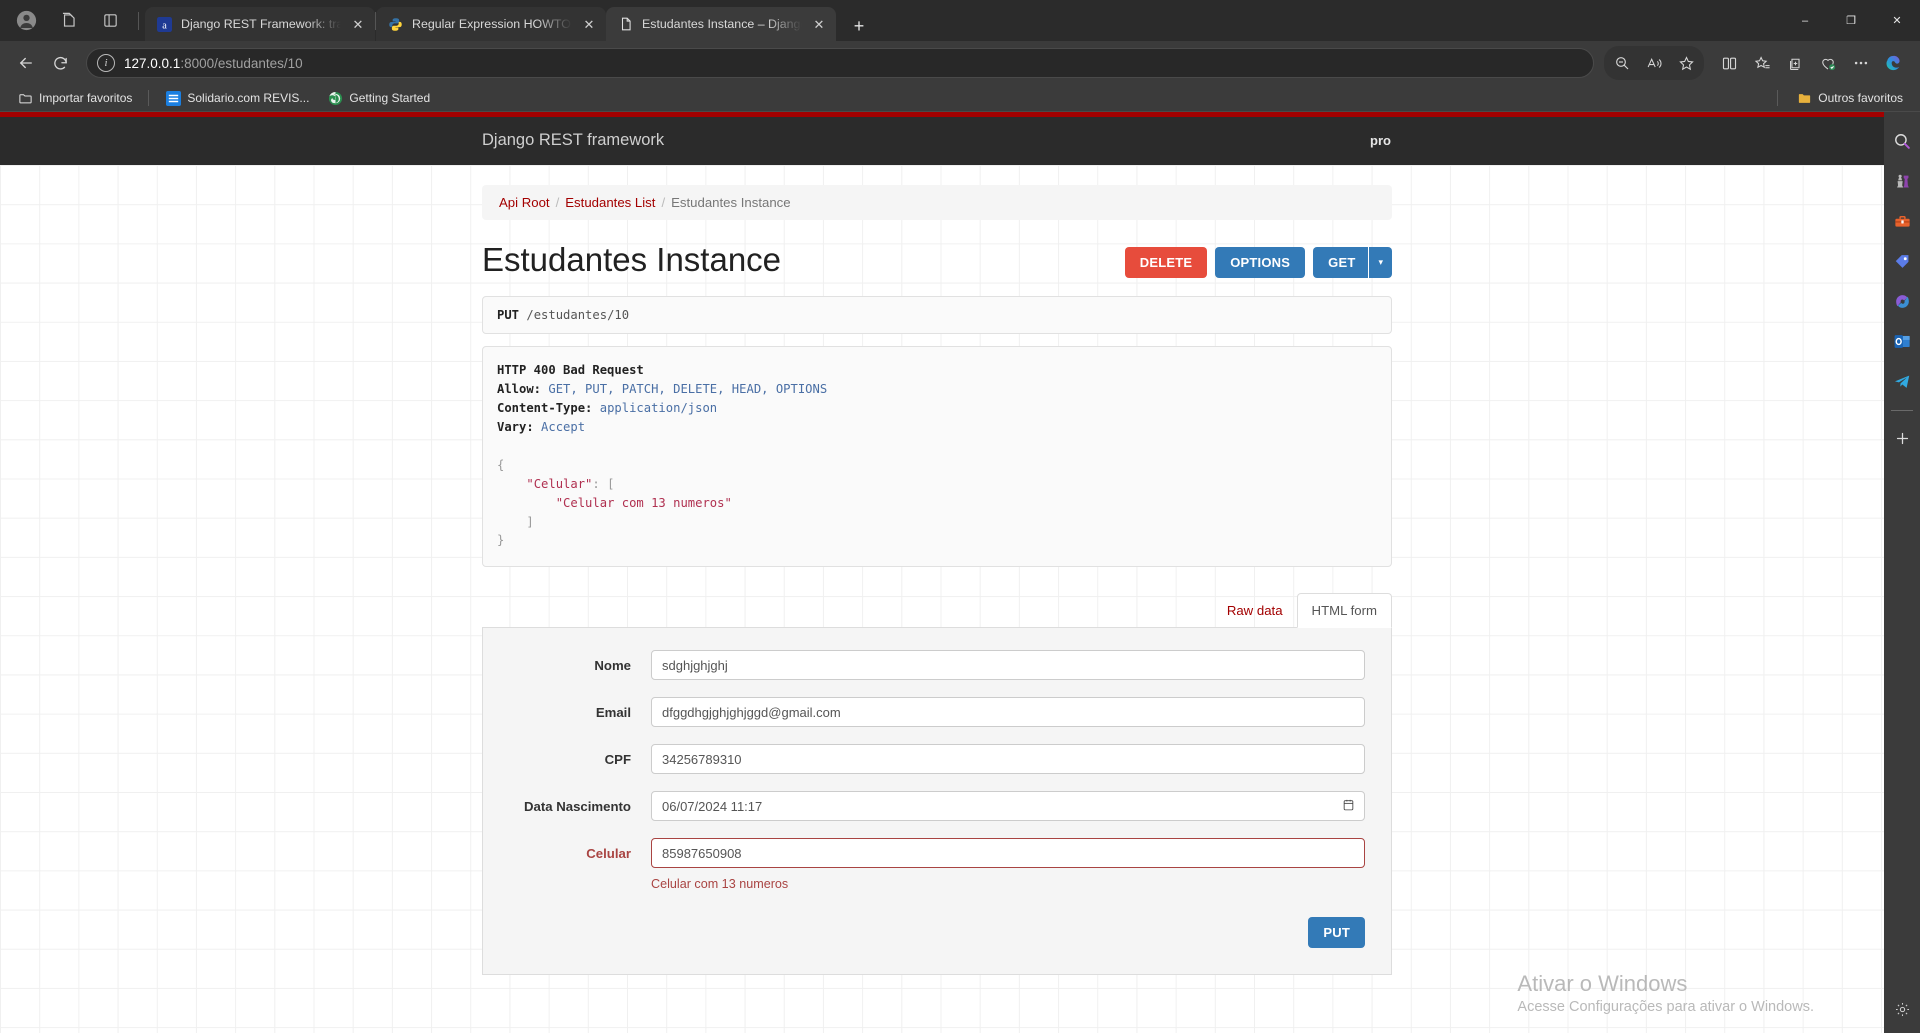 The image size is (1920, 1033). Describe the element at coordinates (1861, 63) in the screenshot. I see `settings-more-icon` at that location.